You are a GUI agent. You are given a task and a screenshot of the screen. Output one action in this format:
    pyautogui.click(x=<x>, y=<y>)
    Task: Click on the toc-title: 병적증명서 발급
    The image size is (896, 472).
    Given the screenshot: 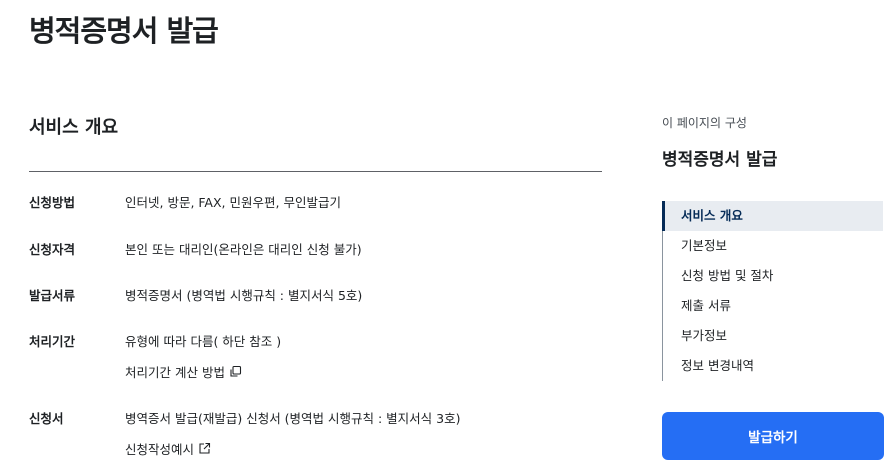 What is the action you would take?
    pyautogui.click(x=720, y=160)
    